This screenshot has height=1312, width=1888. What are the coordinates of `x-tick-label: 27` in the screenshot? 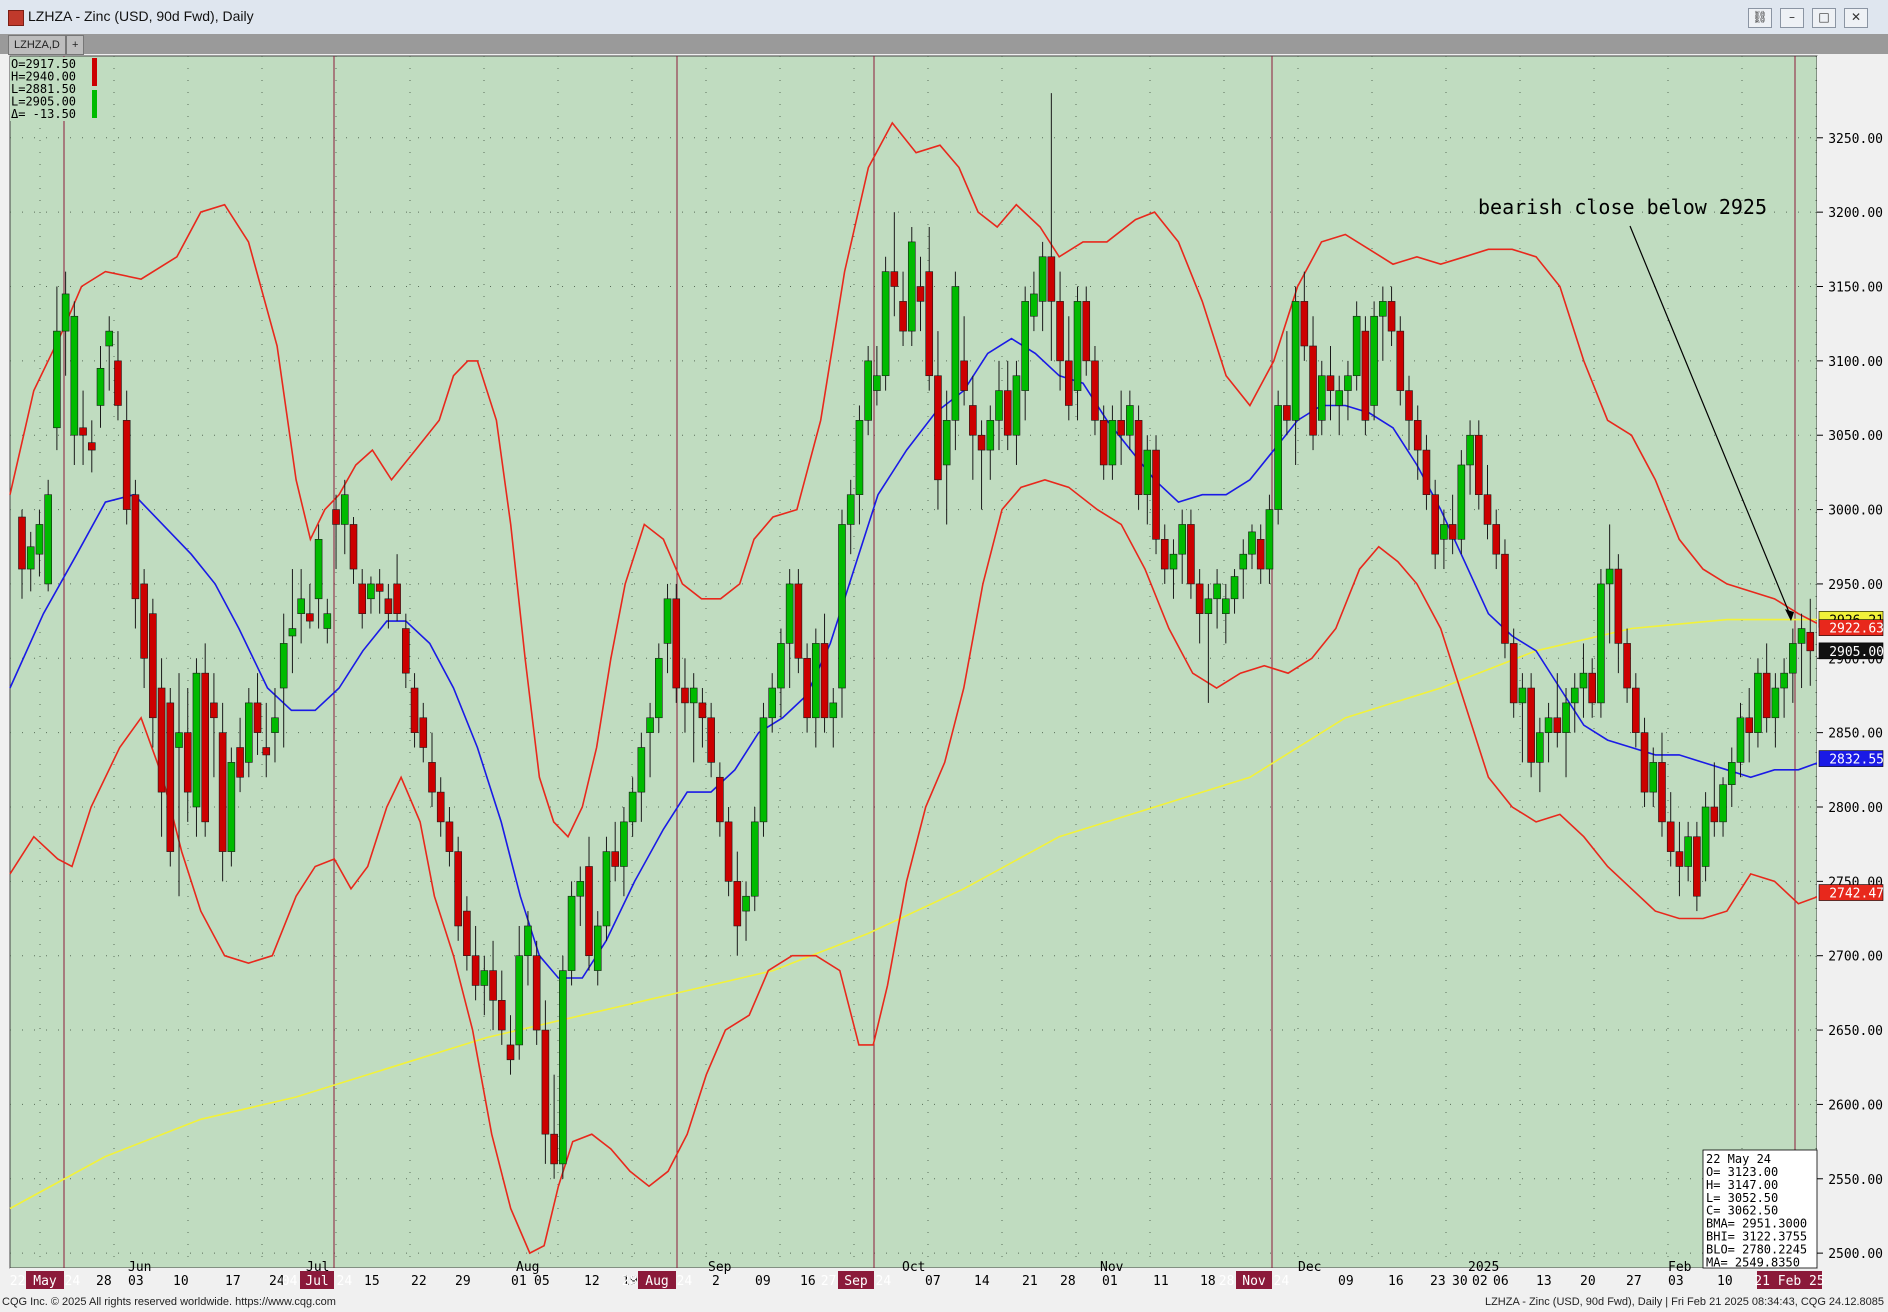 It's located at (1634, 1281).